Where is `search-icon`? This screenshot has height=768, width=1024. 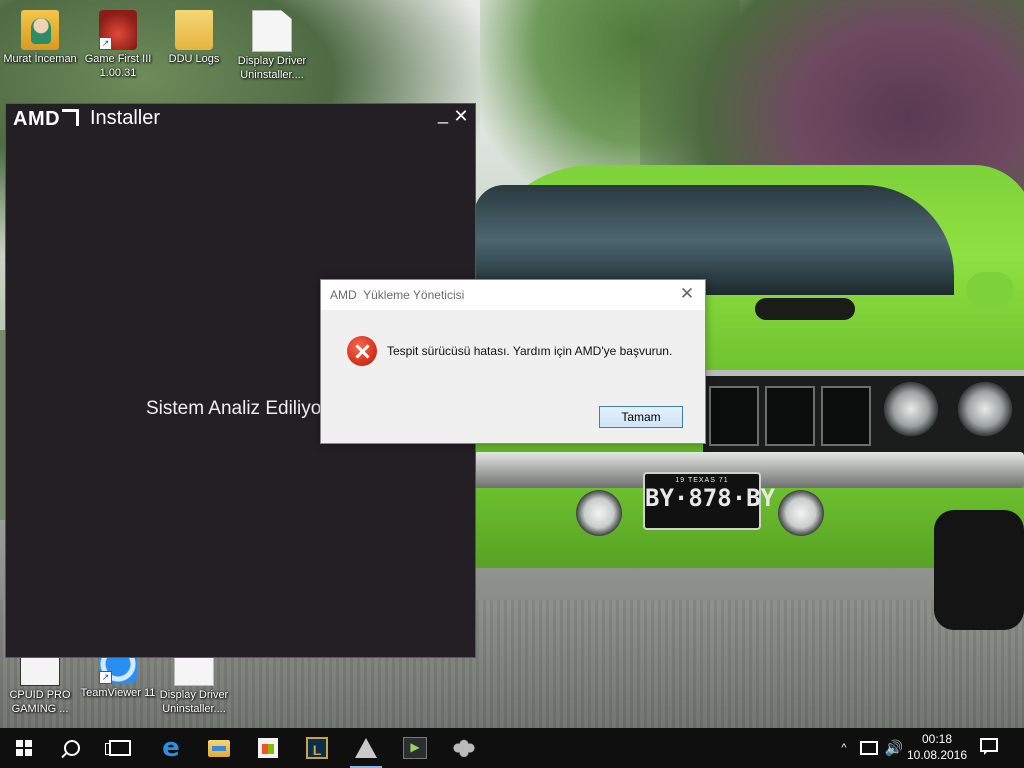 search-icon is located at coordinates (72, 748).